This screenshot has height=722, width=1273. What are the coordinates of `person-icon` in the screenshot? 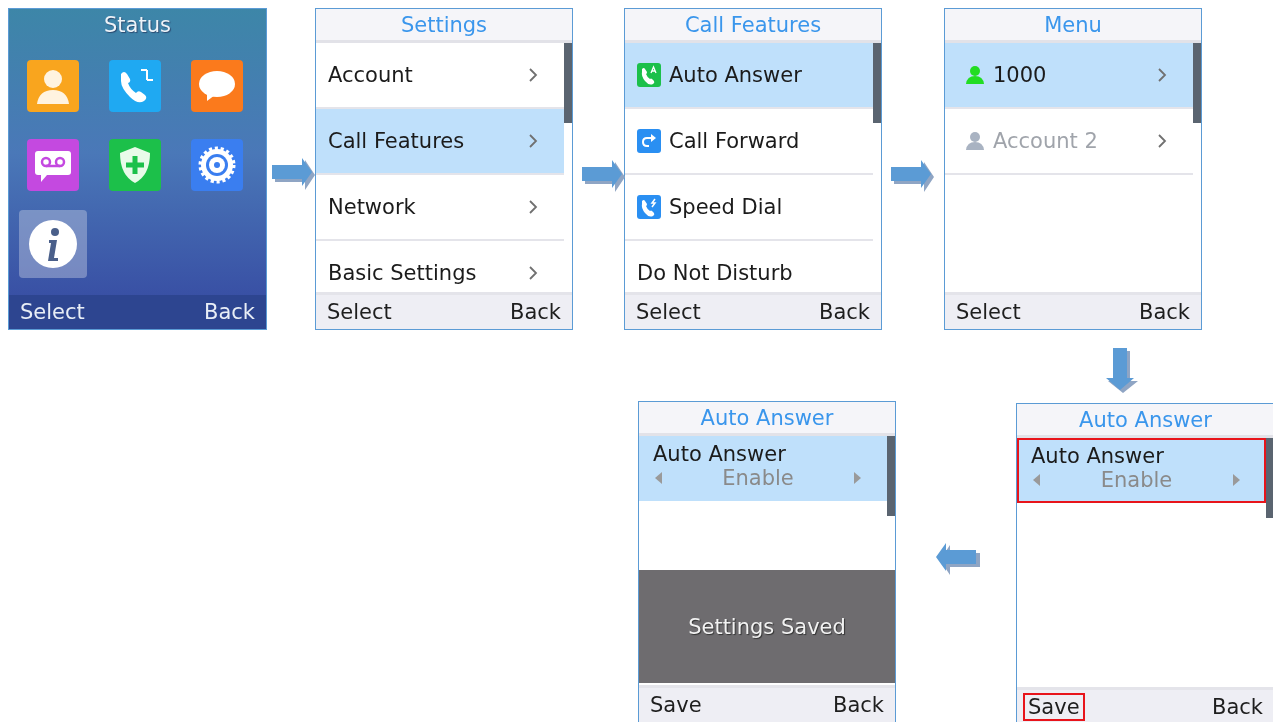 It's located at (53, 85).